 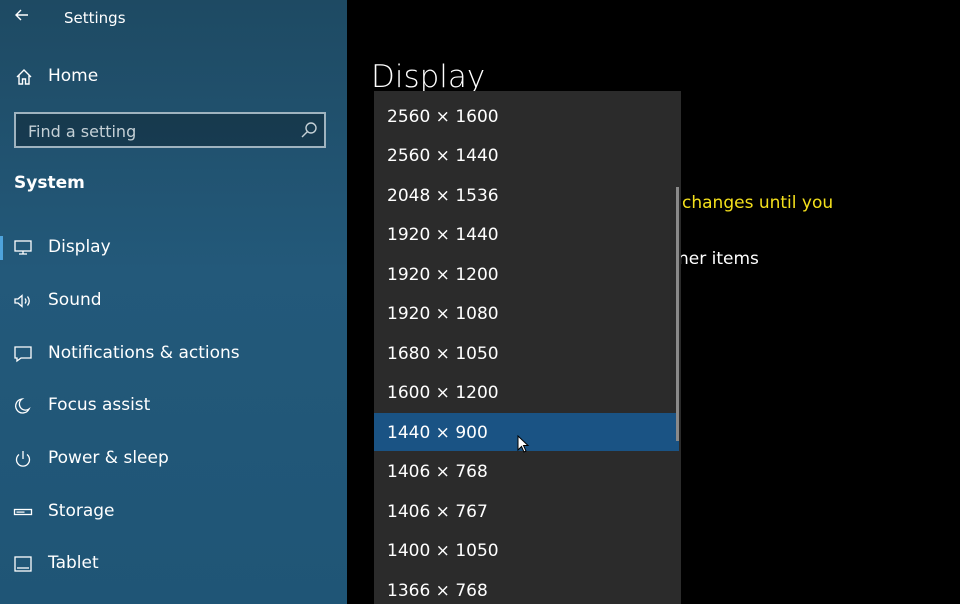 I want to click on option-label: 1400 × 1050, so click(x=443, y=551).